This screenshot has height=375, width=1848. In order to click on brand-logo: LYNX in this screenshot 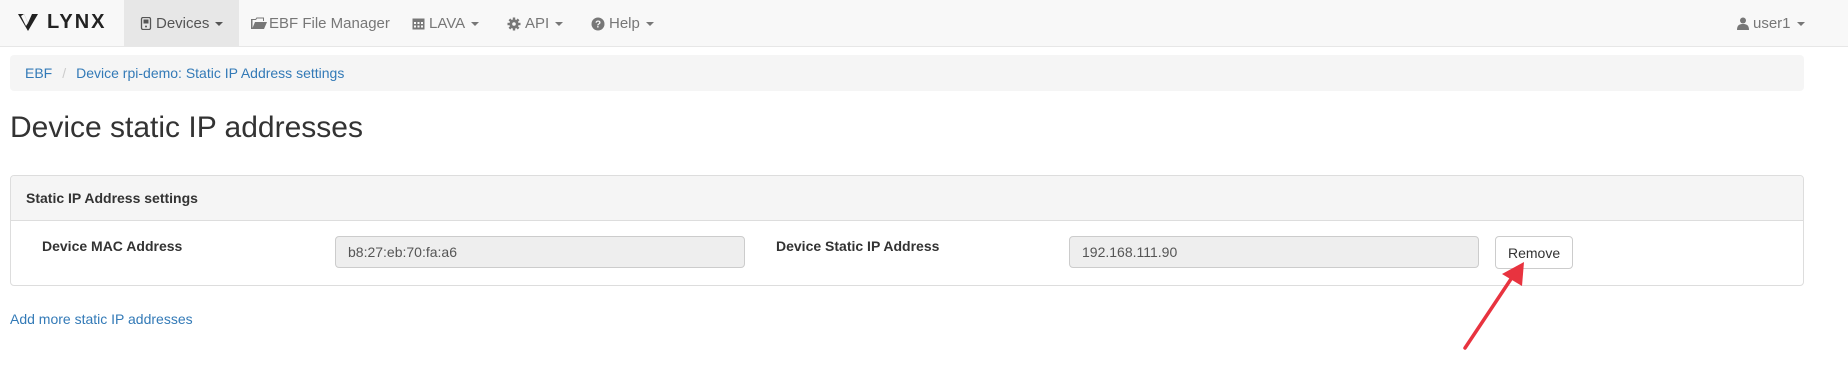, I will do `click(62, 22)`.